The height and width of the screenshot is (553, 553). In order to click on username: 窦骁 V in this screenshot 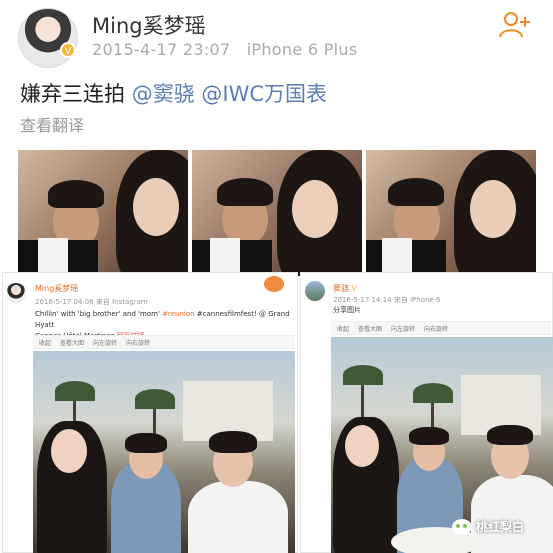, I will do `click(345, 288)`.